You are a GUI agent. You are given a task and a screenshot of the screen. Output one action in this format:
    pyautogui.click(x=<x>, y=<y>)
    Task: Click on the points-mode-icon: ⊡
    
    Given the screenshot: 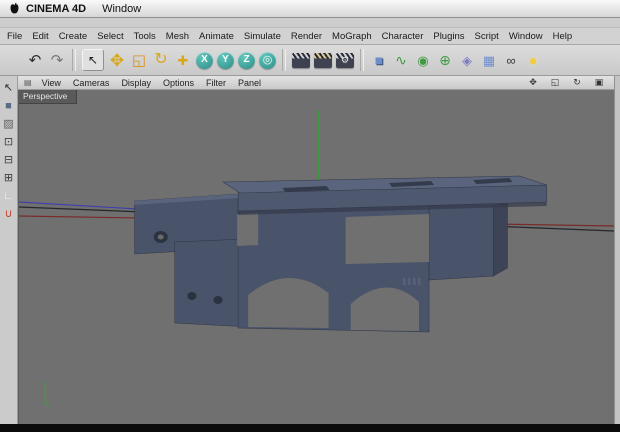 What is the action you would take?
    pyautogui.click(x=9, y=142)
    